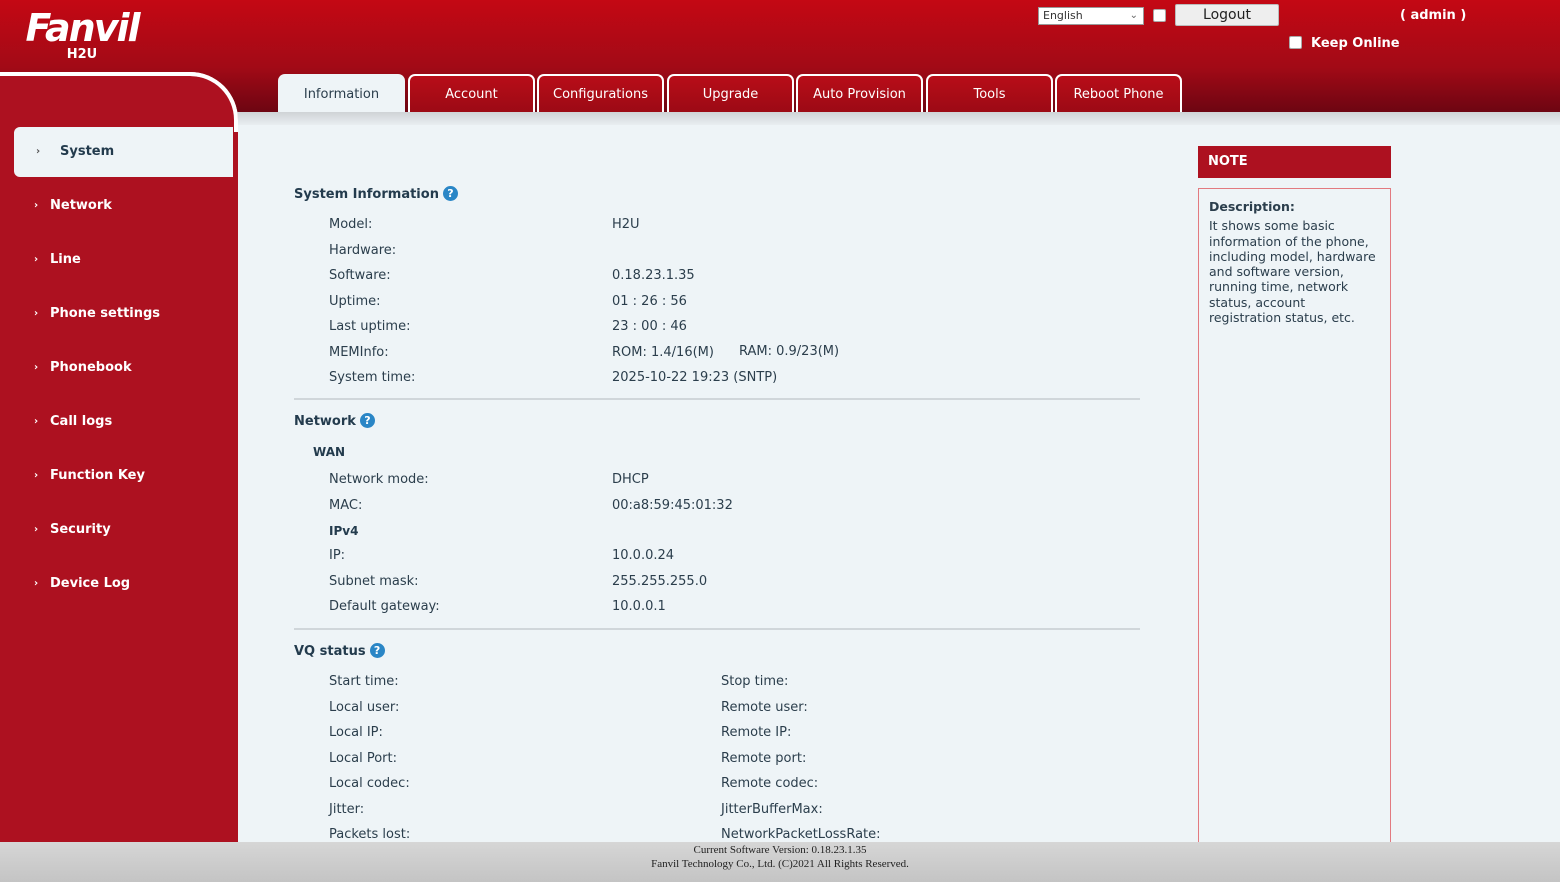 The height and width of the screenshot is (882, 1560). I want to click on header-checkbox, so click(1159, 15).